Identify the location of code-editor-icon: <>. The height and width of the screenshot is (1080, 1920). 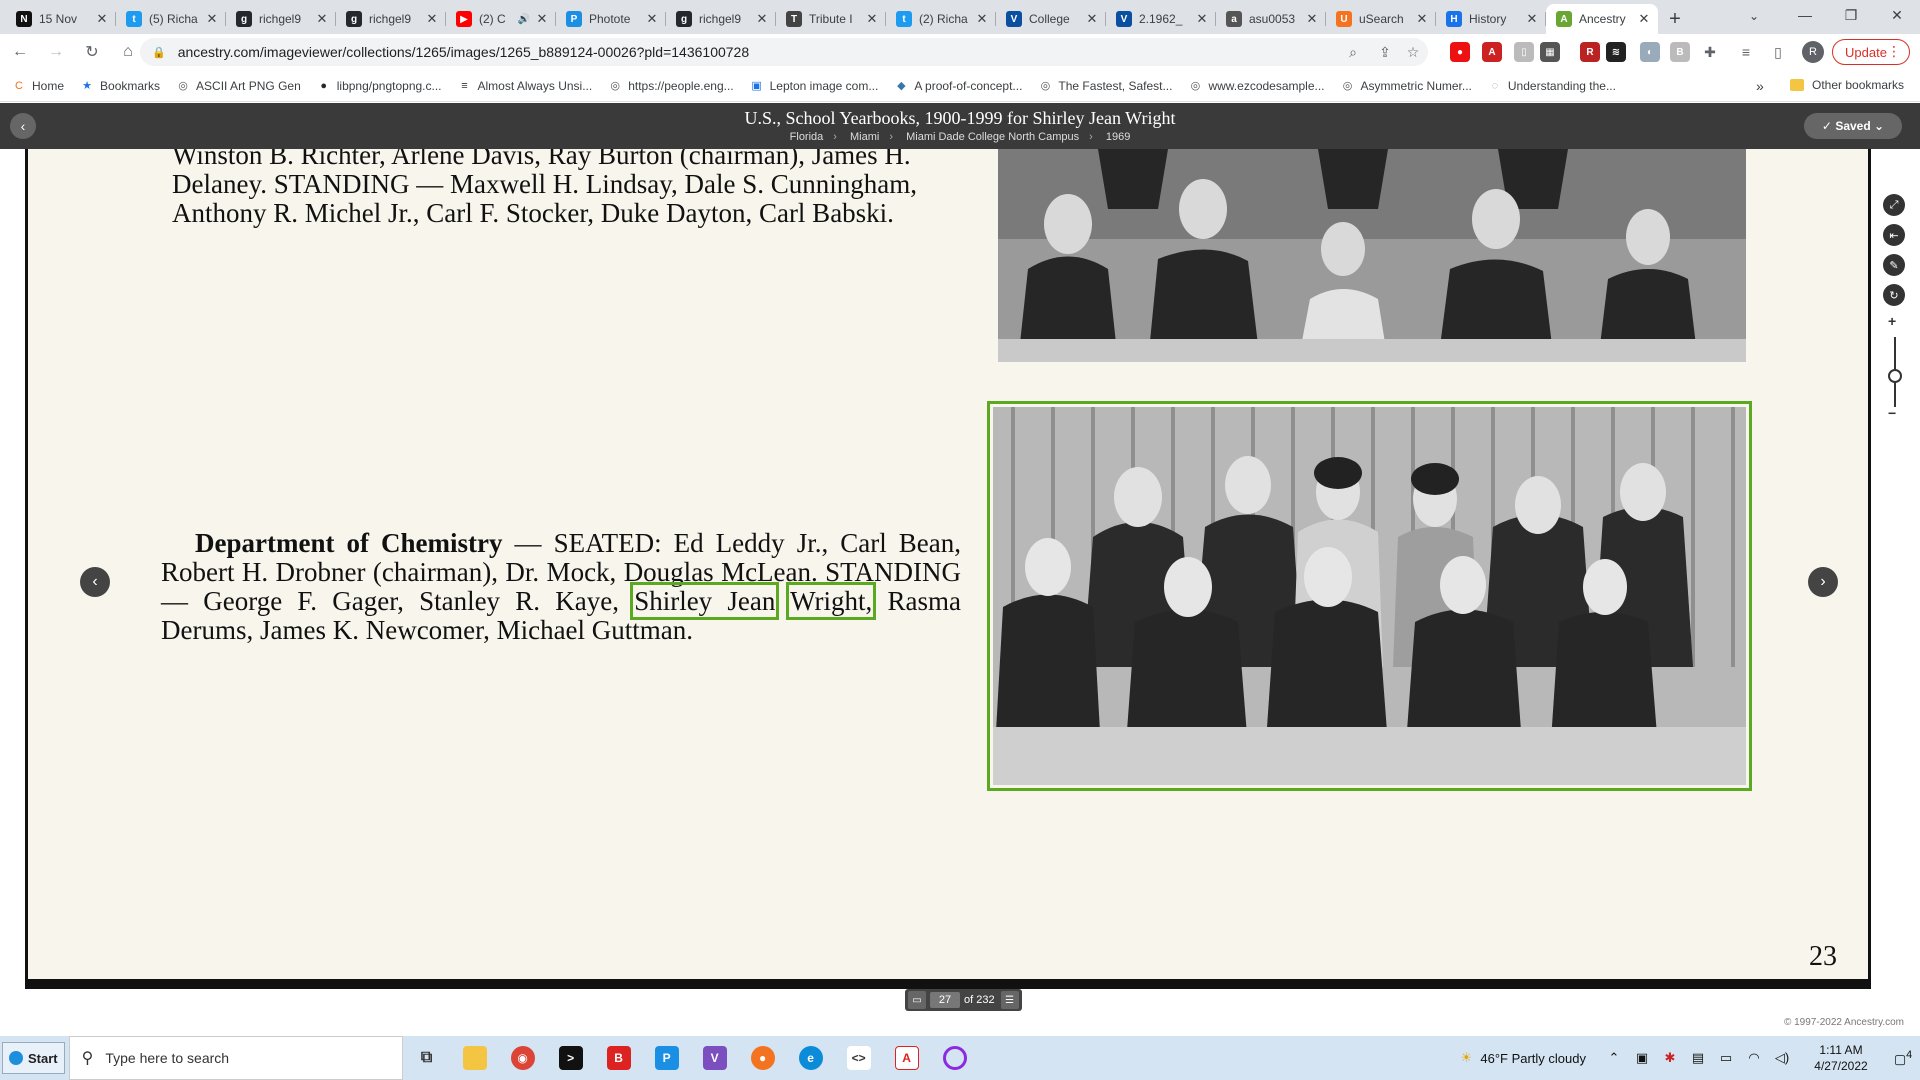
(859, 1058).